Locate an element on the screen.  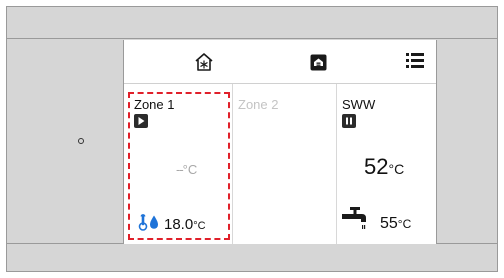
zone-1-measured-value: 18.0 is located at coordinates (179, 224).